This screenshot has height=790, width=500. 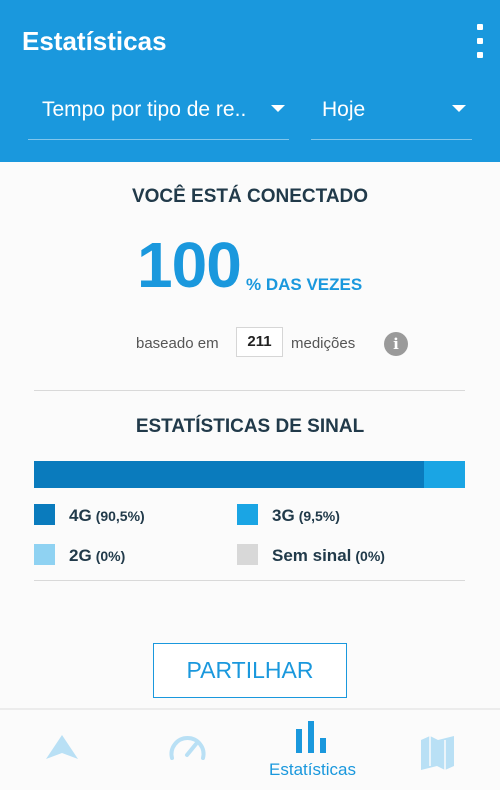 What do you see at coordinates (44, 554) in the screenshot?
I see `legend-swatch-2g` at bounding box center [44, 554].